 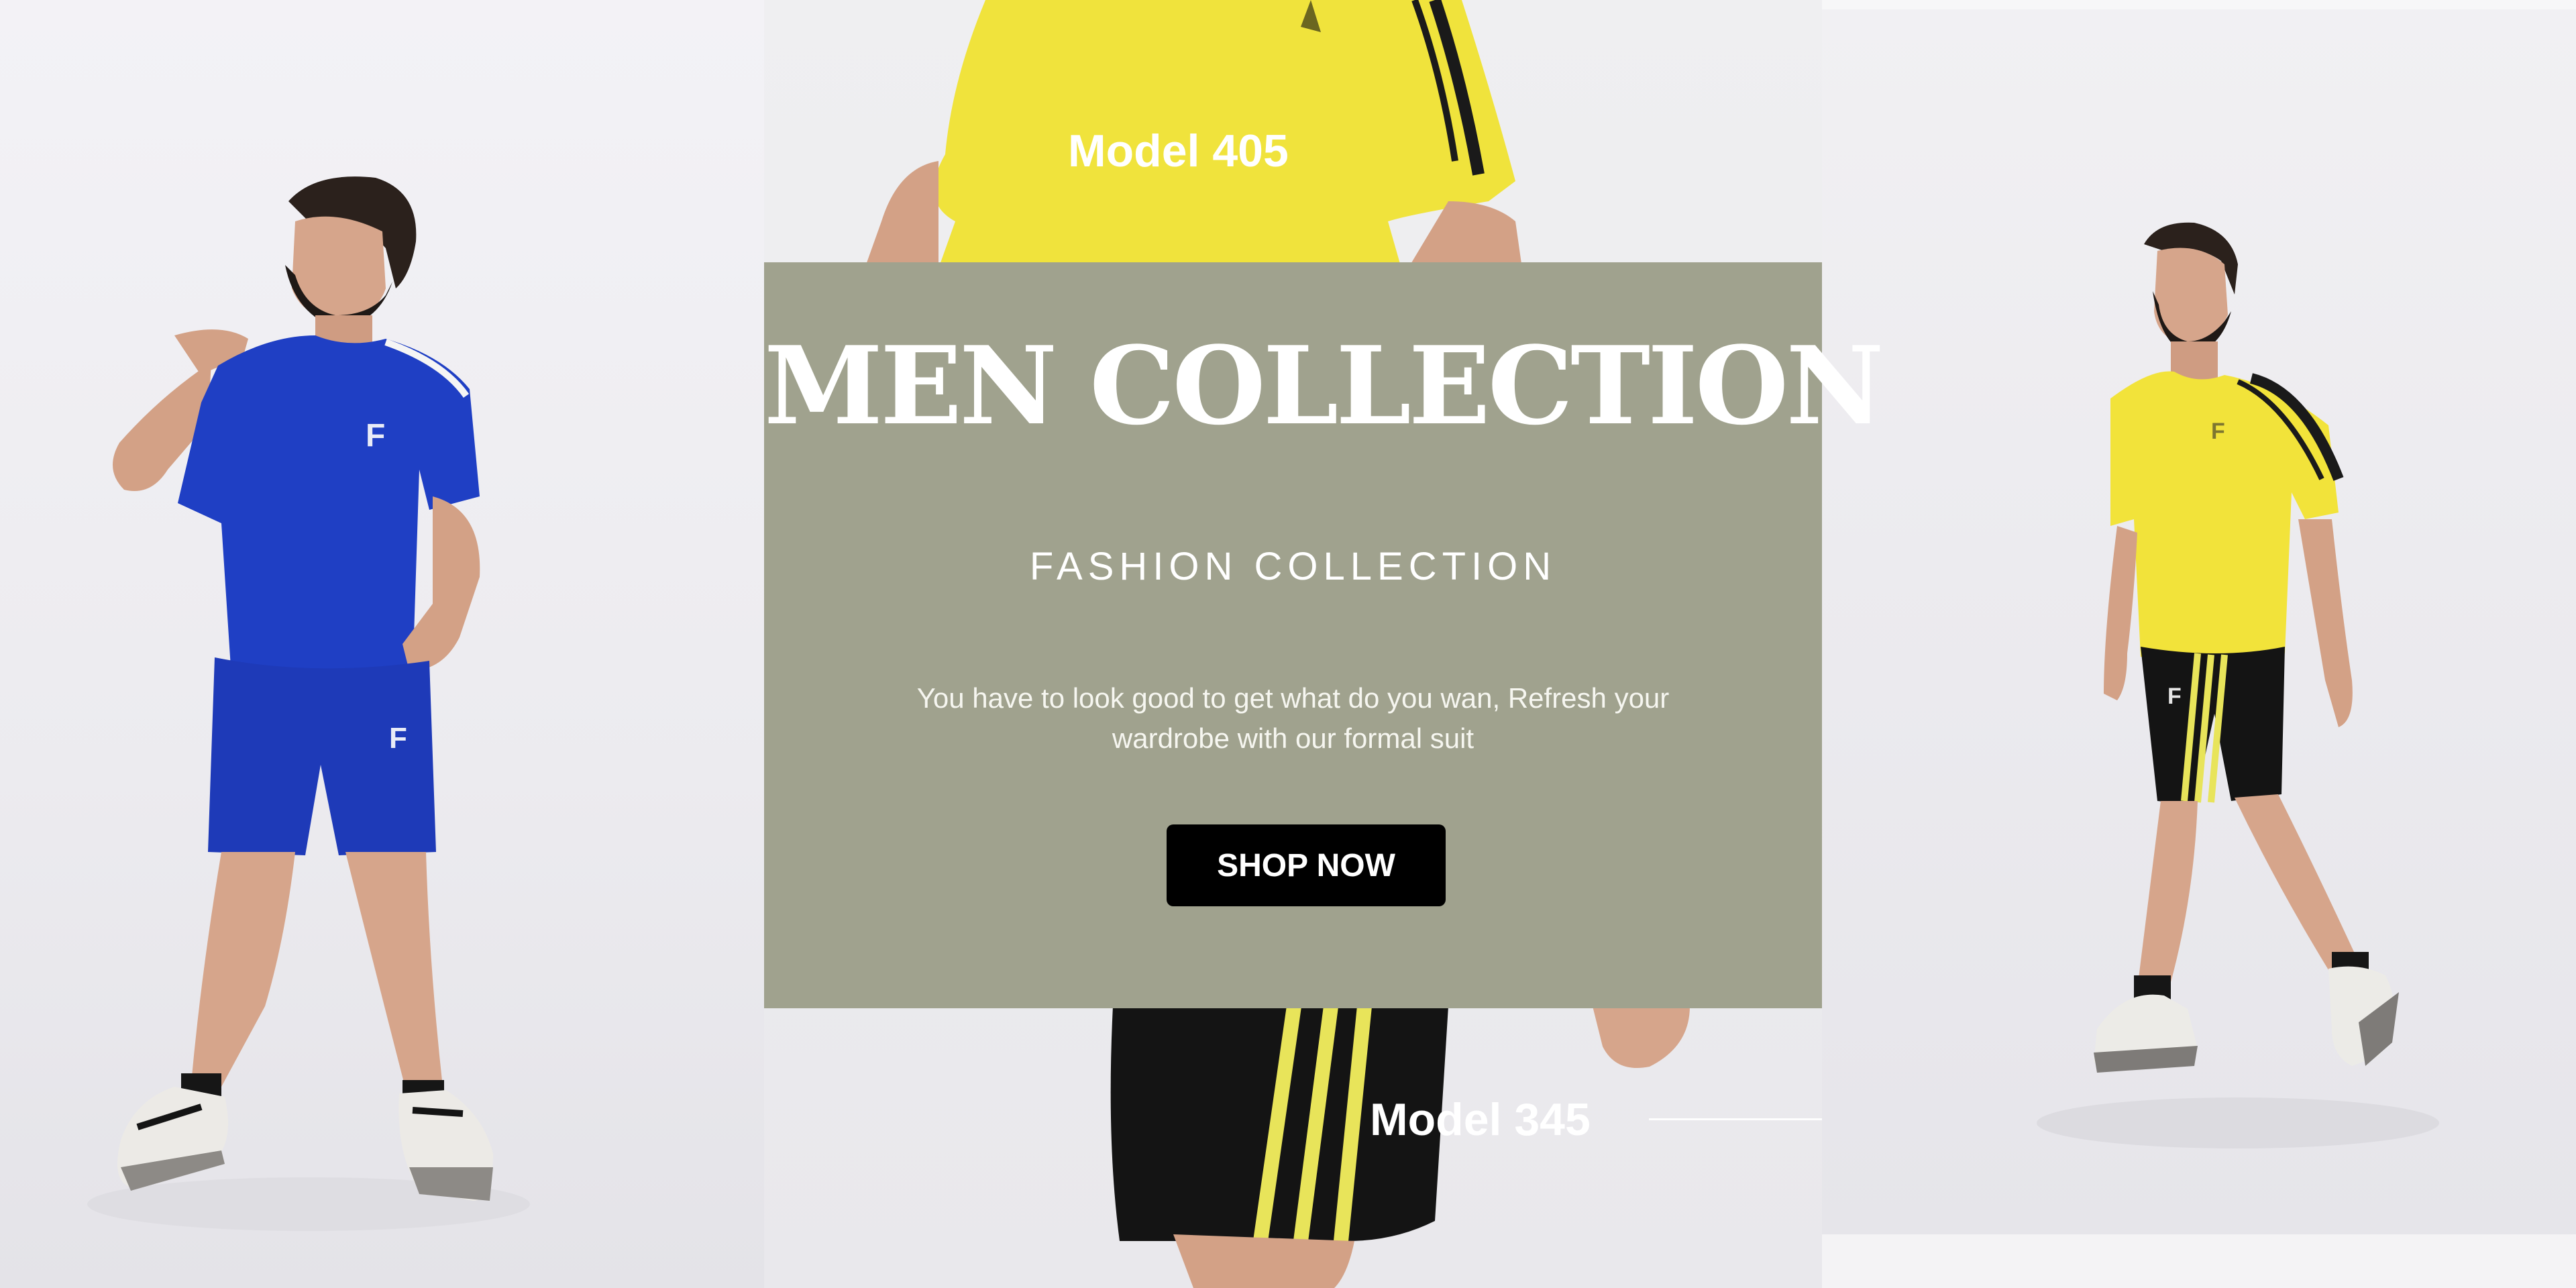 What do you see at coordinates (1178, 150) in the screenshot?
I see `model-405-label: Model 405` at bounding box center [1178, 150].